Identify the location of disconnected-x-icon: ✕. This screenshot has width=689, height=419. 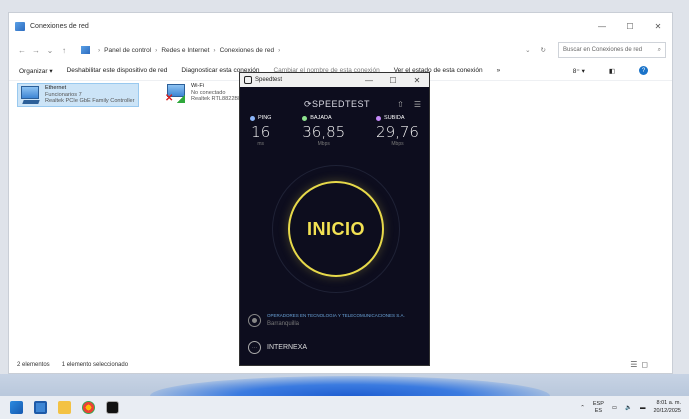
(169, 98).